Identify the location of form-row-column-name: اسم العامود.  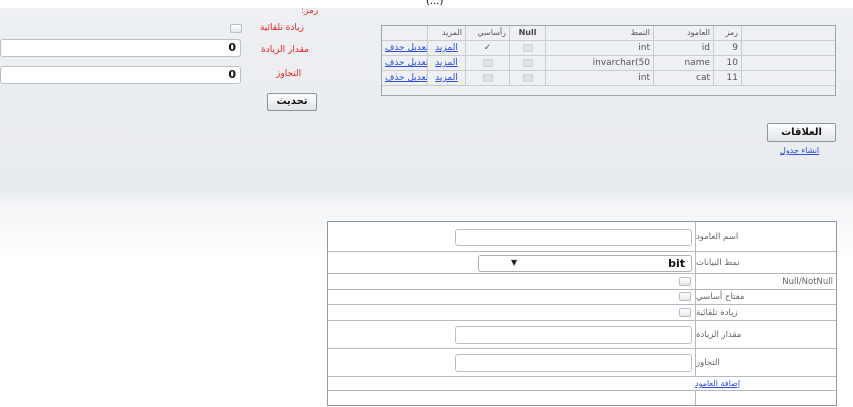
(582, 237).